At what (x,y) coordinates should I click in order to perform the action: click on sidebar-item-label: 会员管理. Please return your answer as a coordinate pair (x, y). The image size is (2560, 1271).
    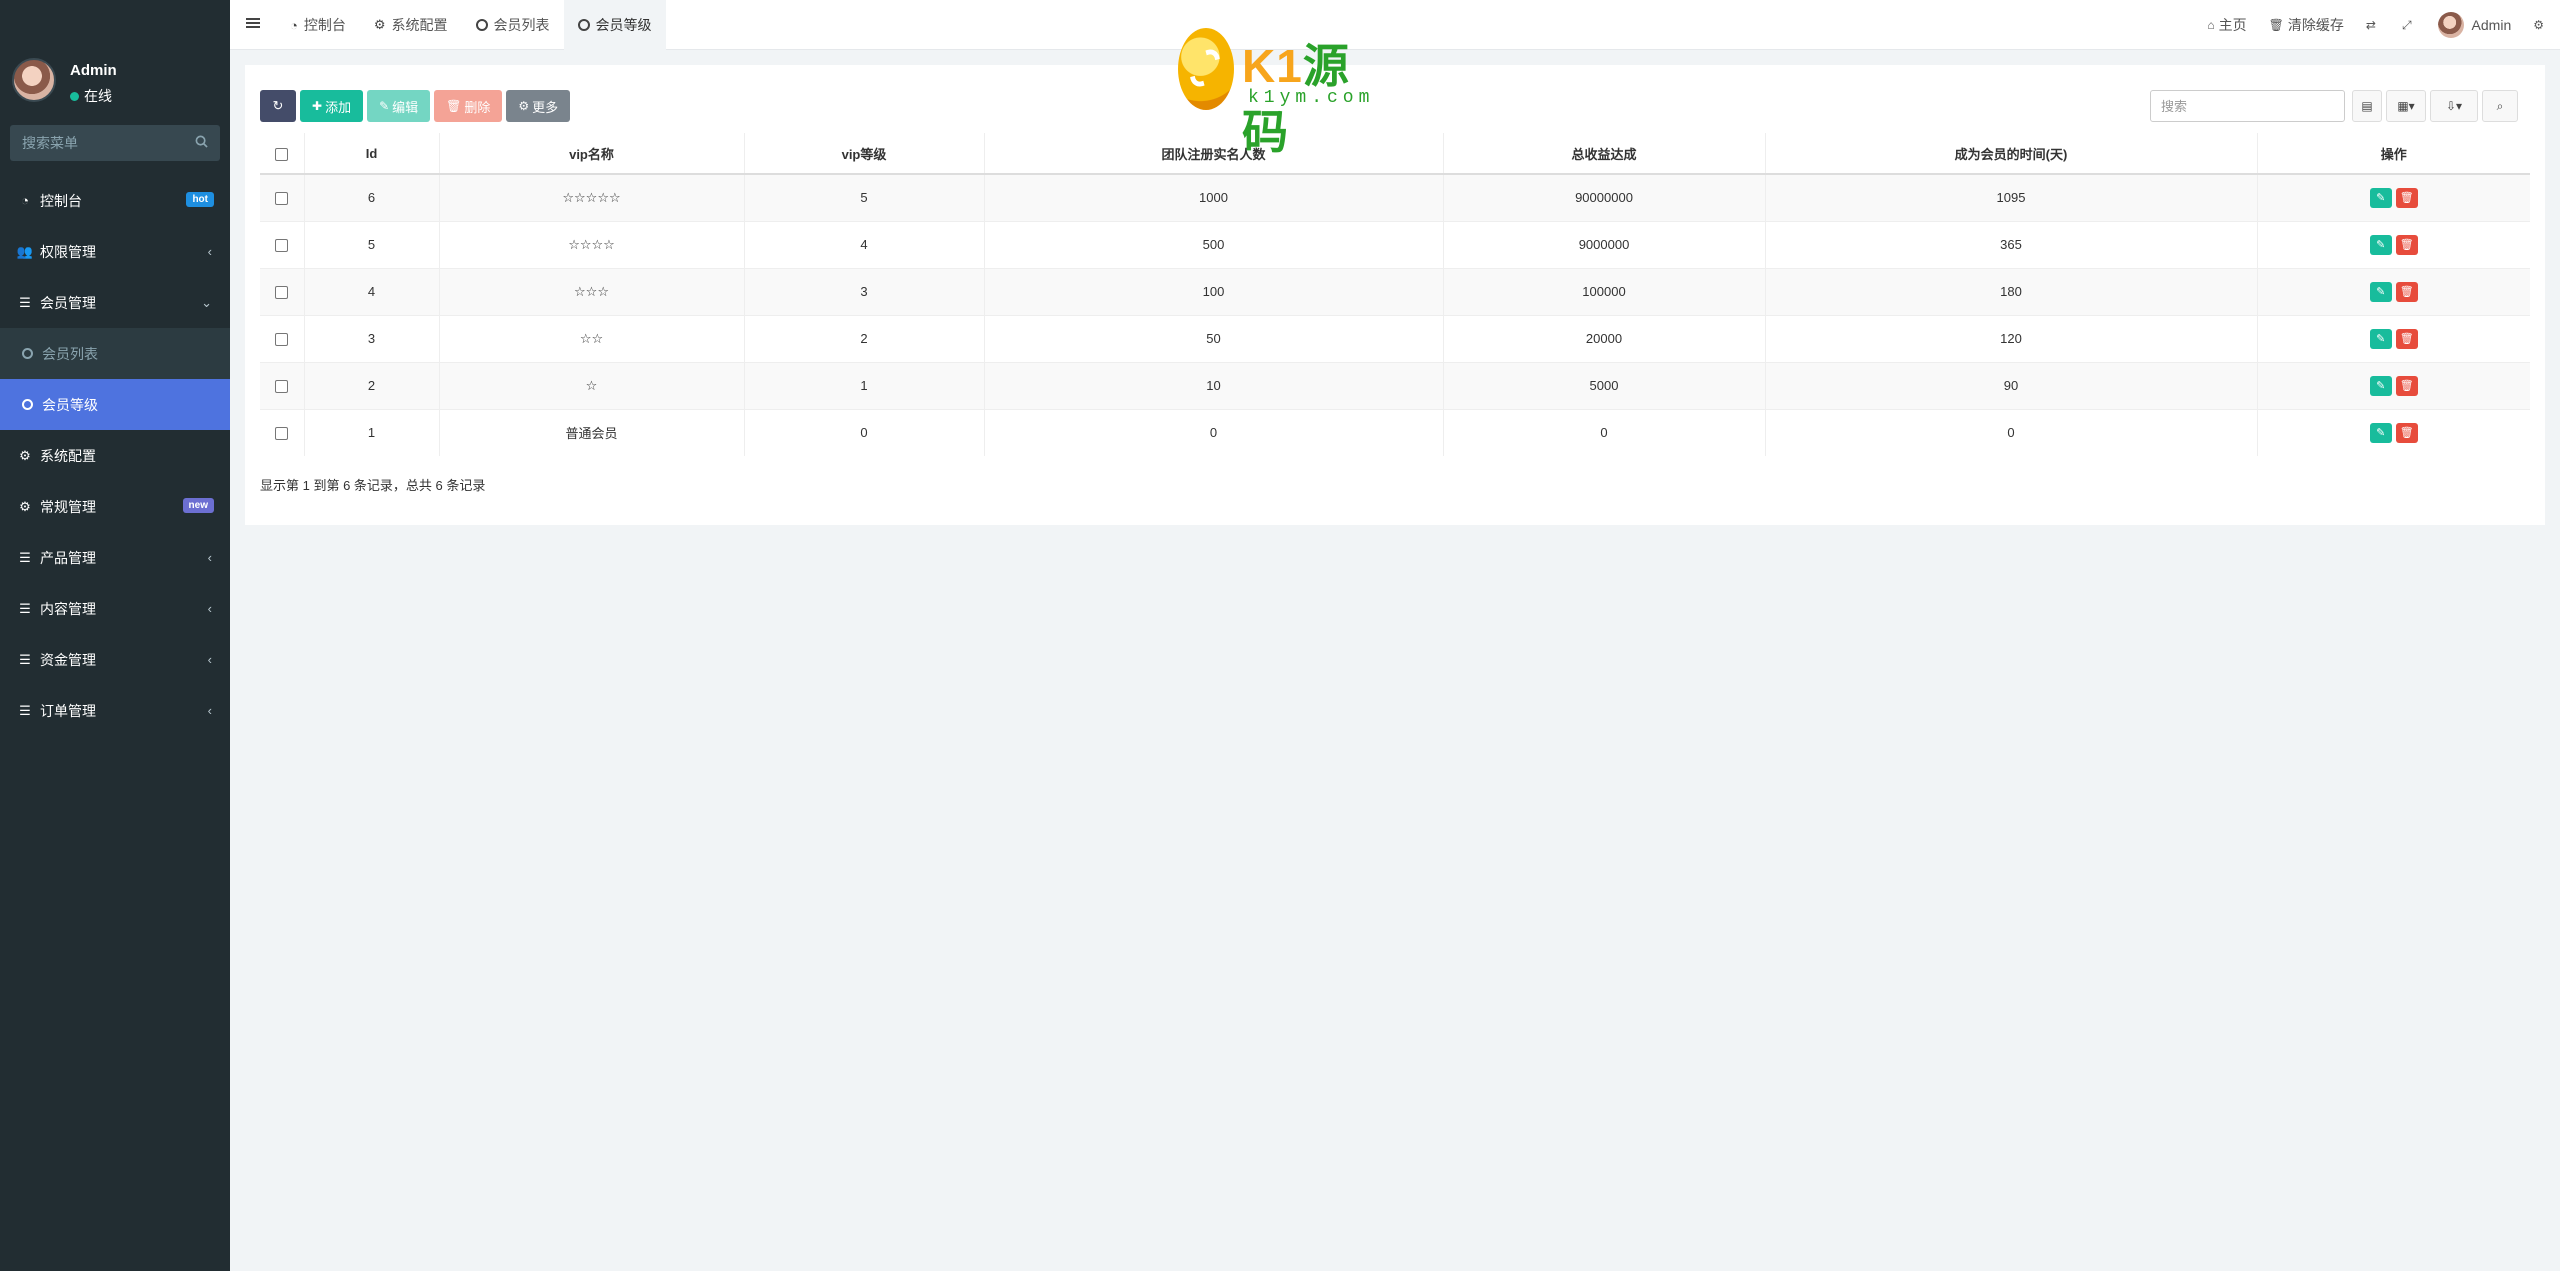
    Looking at the image, I should click on (68, 302).